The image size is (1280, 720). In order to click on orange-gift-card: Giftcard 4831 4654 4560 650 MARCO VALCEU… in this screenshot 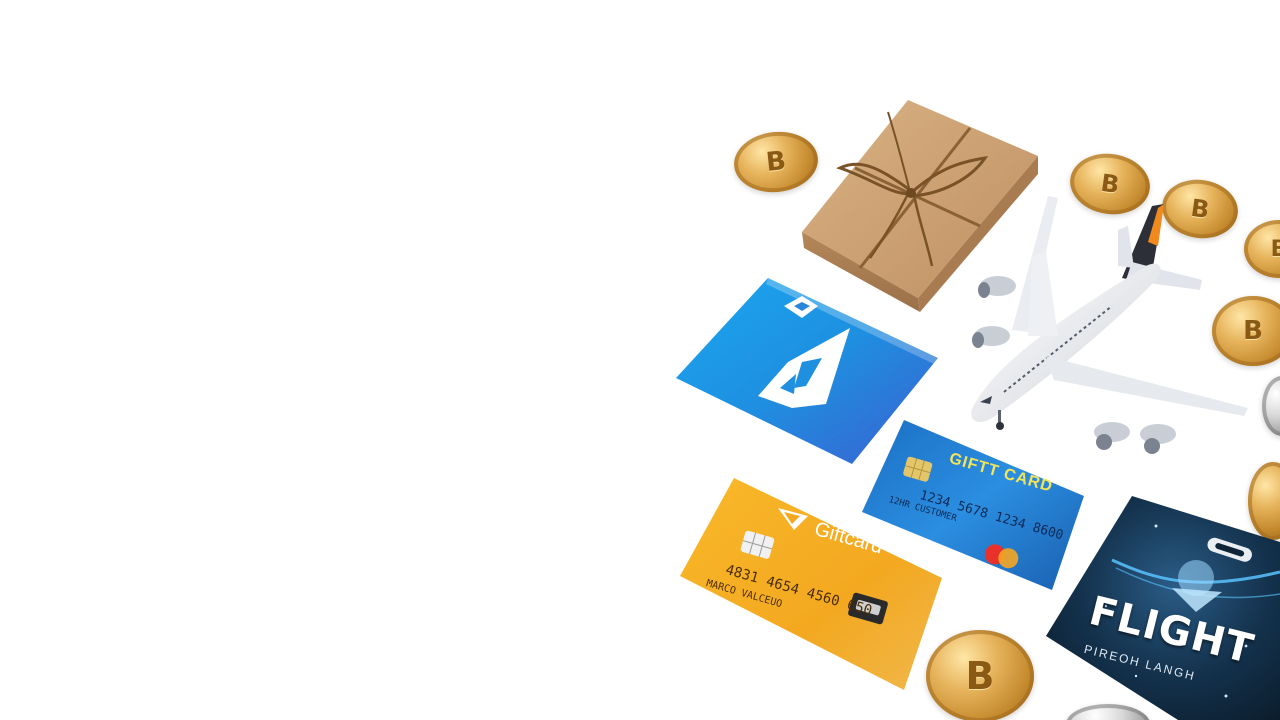, I will do `click(811, 584)`.